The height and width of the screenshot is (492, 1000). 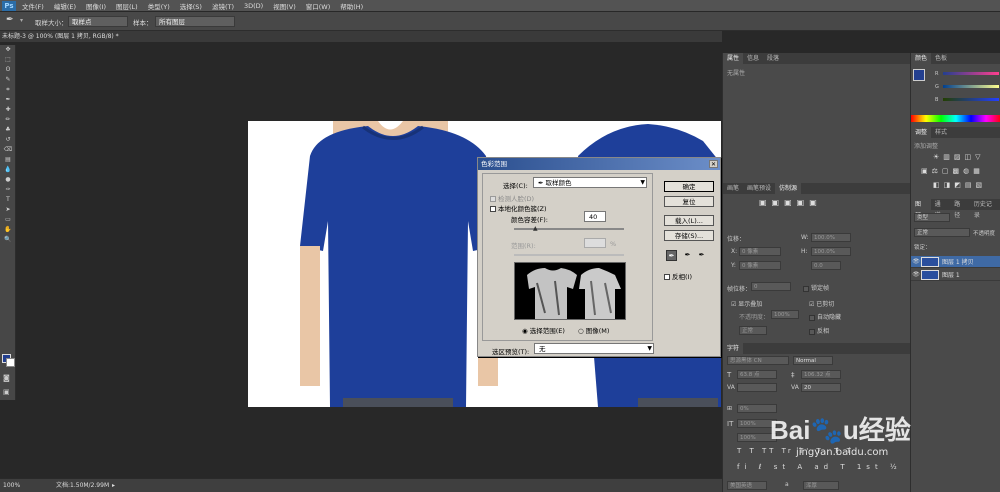 What do you see at coordinates (921, 58) in the screenshot?
I see `tab-color: 颜色` at bounding box center [921, 58].